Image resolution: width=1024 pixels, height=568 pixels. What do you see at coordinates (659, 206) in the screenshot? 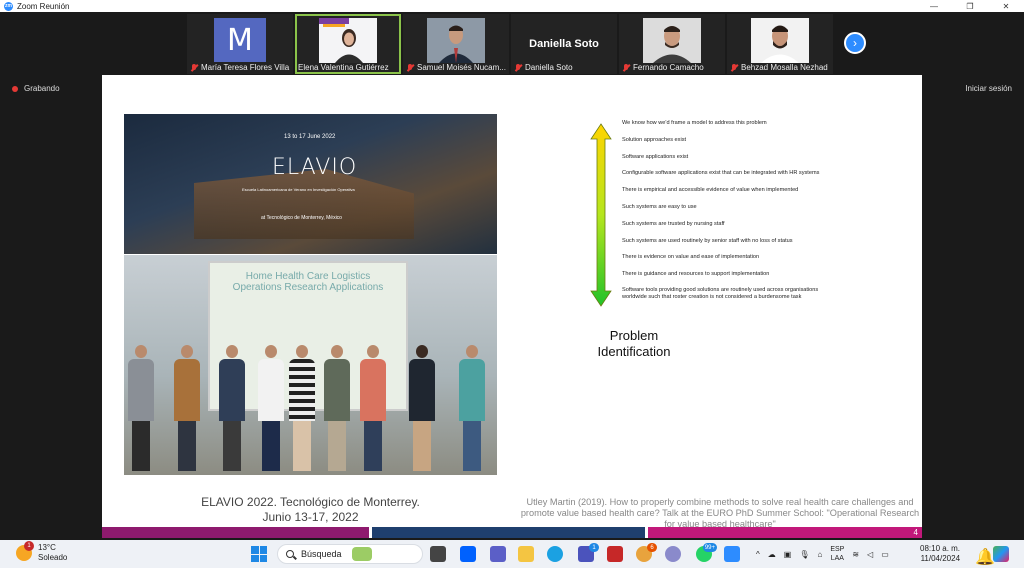
I see `step-item: Such systems are easy to use` at bounding box center [659, 206].